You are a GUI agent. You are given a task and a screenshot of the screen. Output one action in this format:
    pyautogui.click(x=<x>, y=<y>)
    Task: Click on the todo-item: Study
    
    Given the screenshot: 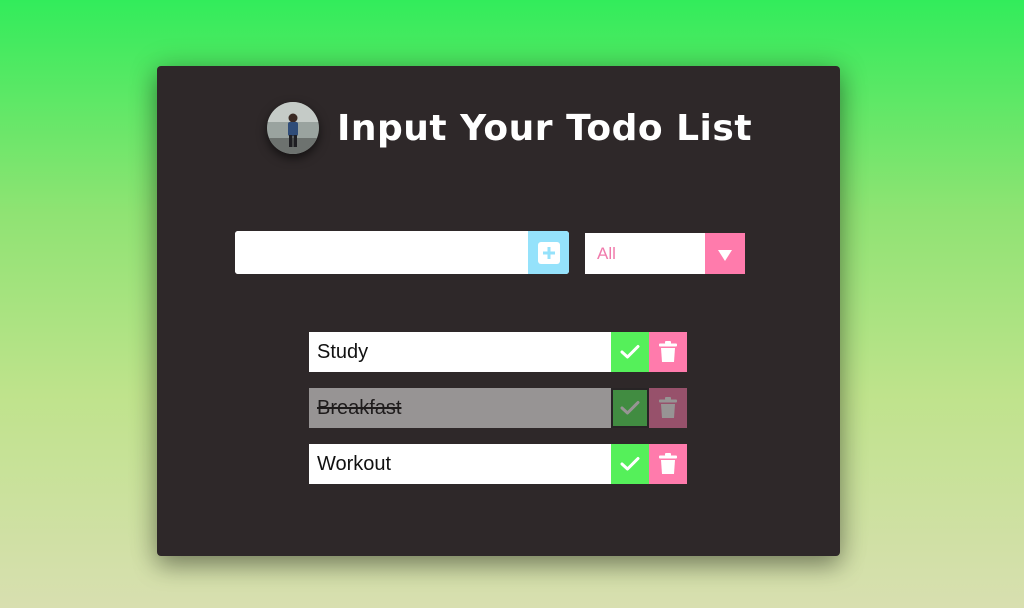 What is the action you would take?
    pyautogui.click(x=498, y=352)
    